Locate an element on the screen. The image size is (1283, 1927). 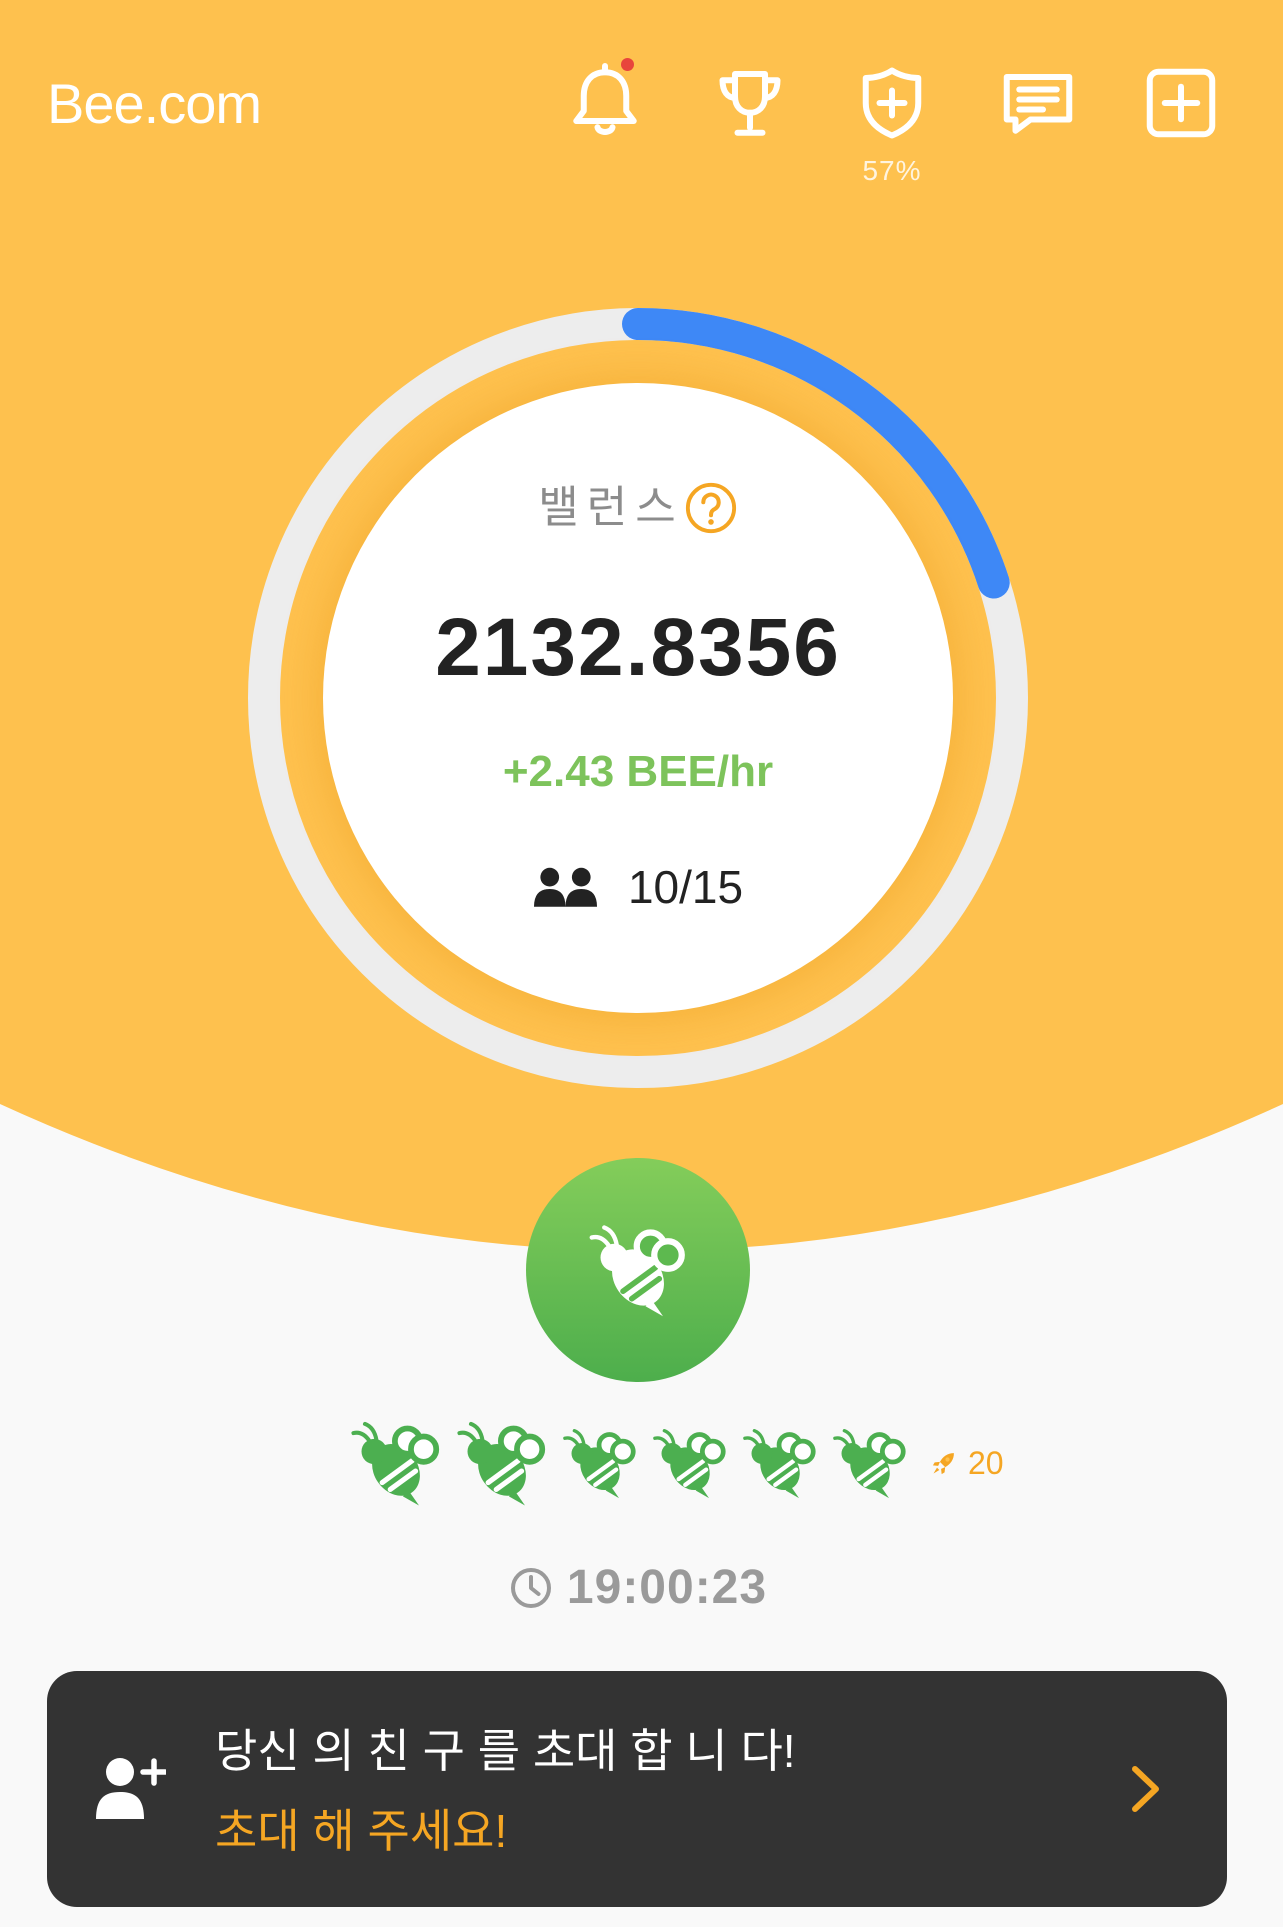
mining-rate: +2.43 BEE/hr is located at coordinates (638, 771).